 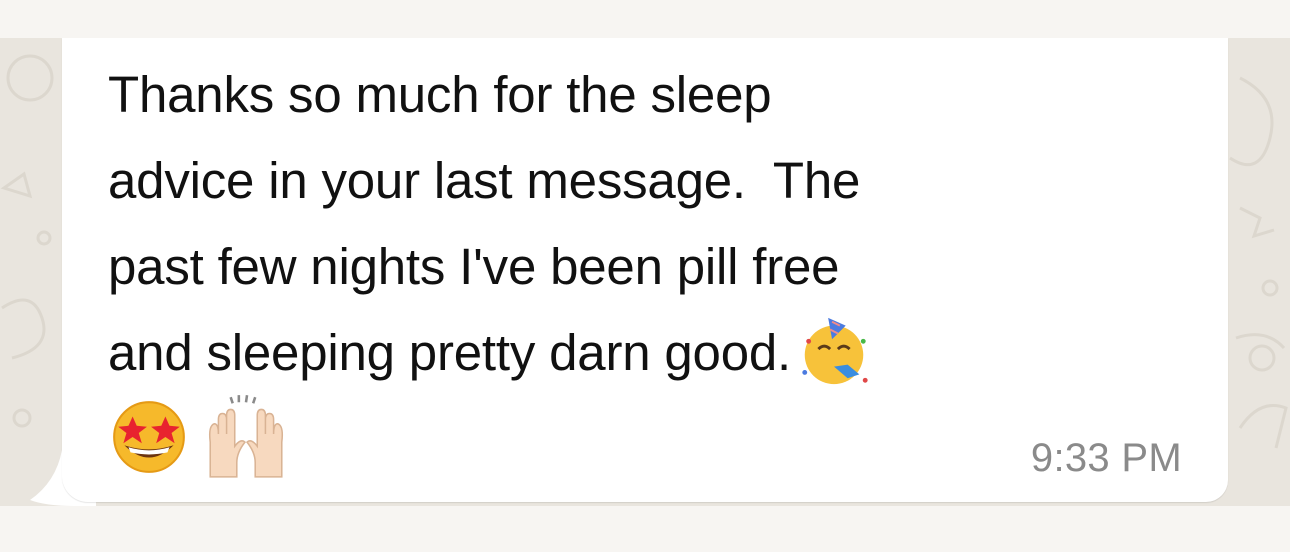 I want to click on raising-hands-emoji, so click(x=246, y=436).